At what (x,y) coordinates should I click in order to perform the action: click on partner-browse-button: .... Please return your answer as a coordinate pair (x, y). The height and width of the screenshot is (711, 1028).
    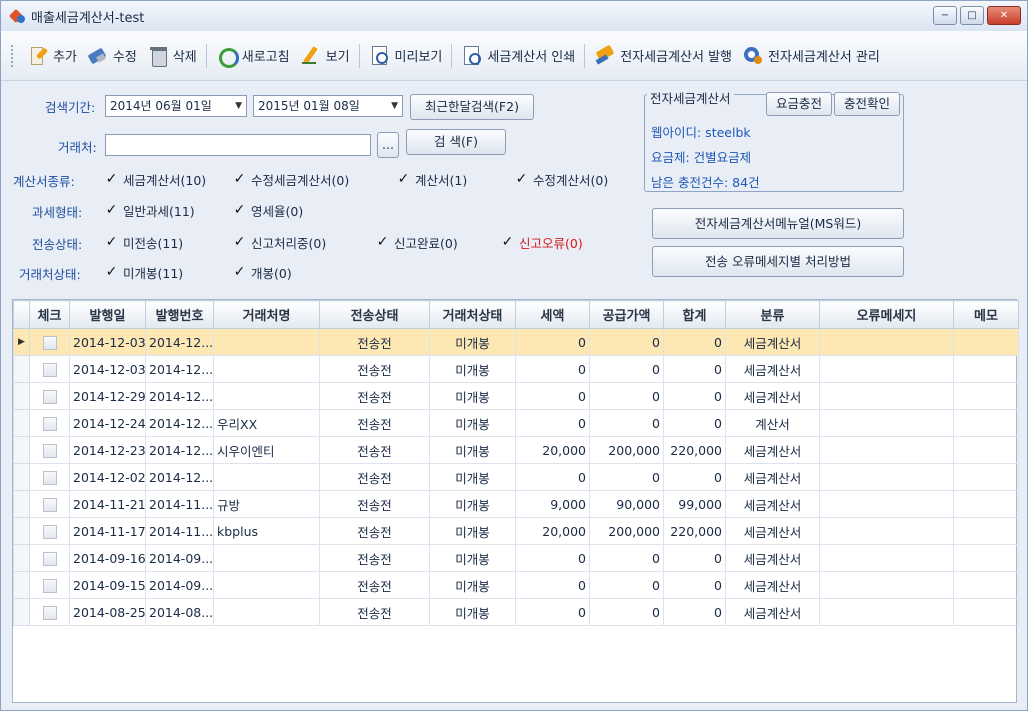
    Looking at the image, I should click on (388, 145).